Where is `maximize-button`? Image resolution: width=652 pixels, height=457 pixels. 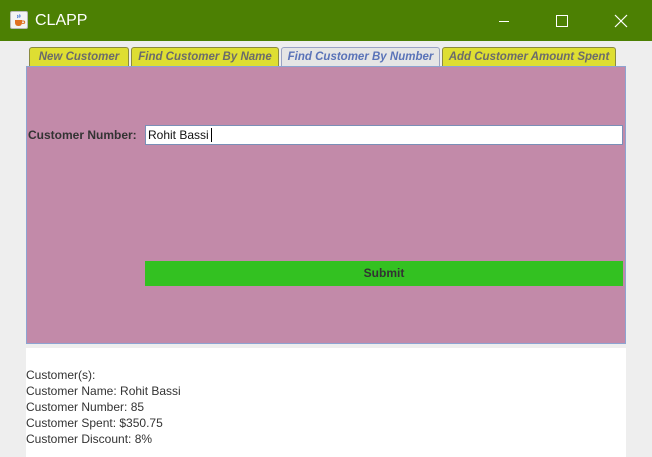
maximize-button is located at coordinates (562, 20).